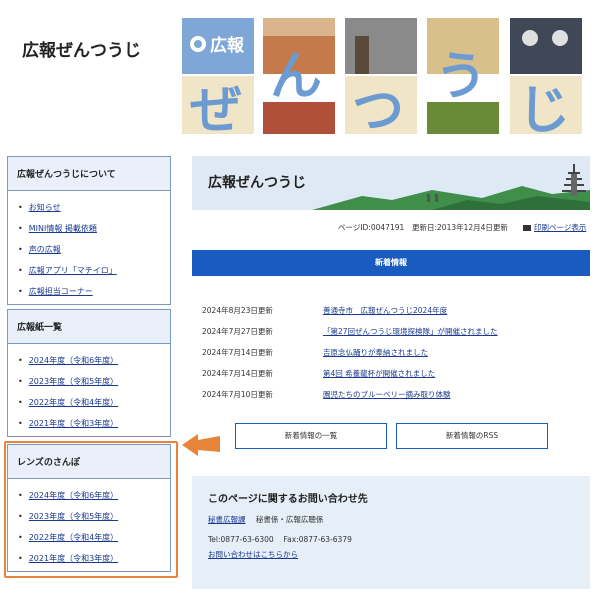  Describe the element at coordinates (94, 270) in the screenshot. I see `sidebar-item-app: 広報アプリ「マチイロ」` at that location.